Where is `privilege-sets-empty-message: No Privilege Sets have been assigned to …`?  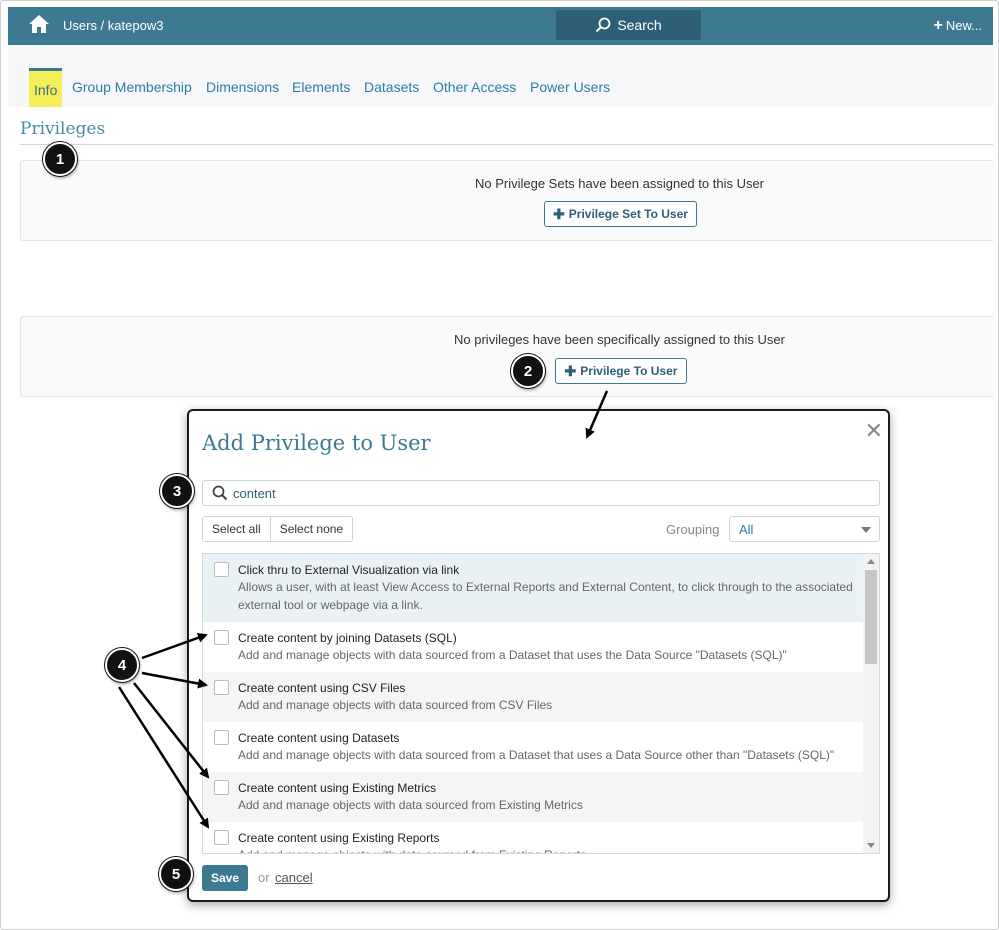 privilege-sets-empty-message: No Privilege Sets have been assigned to … is located at coordinates (619, 183).